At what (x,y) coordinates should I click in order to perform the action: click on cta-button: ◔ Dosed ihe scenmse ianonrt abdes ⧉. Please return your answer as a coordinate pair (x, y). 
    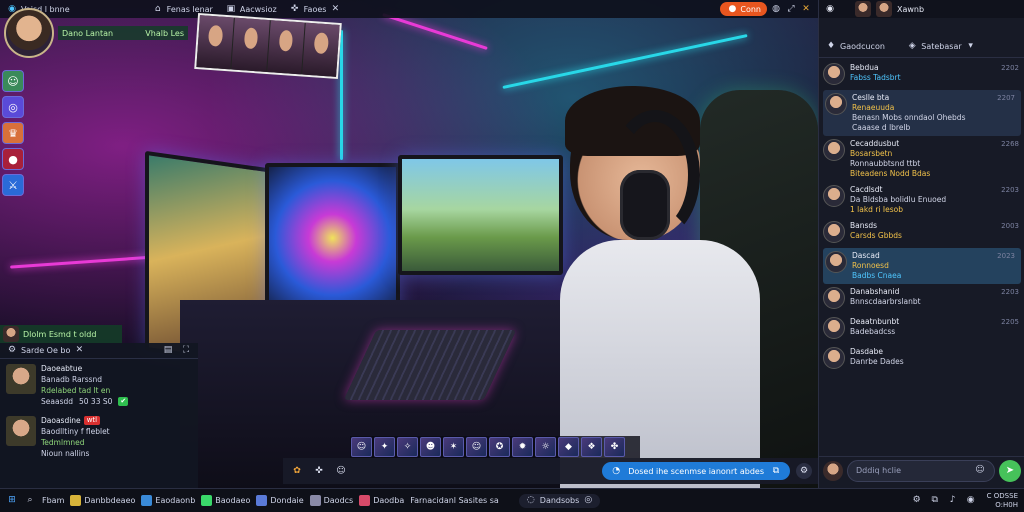
    Looking at the image, I should click on (696, 471).